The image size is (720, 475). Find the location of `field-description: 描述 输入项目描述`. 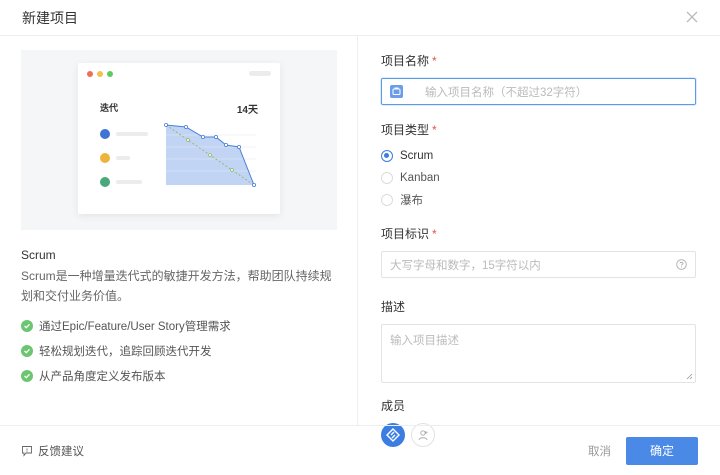

field-description: 描述 输入项目描述 is located at coordinates (539, 340).